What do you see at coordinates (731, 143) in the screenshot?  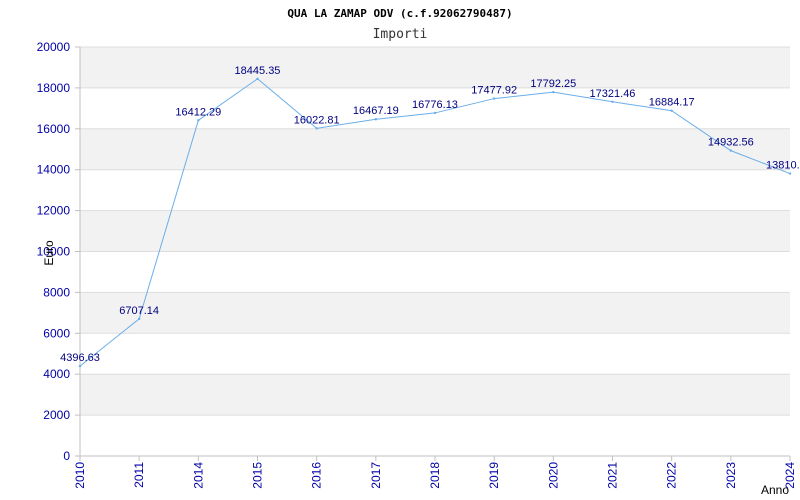 I see `data-label: 14932.56` at bounding box center [731, 143].